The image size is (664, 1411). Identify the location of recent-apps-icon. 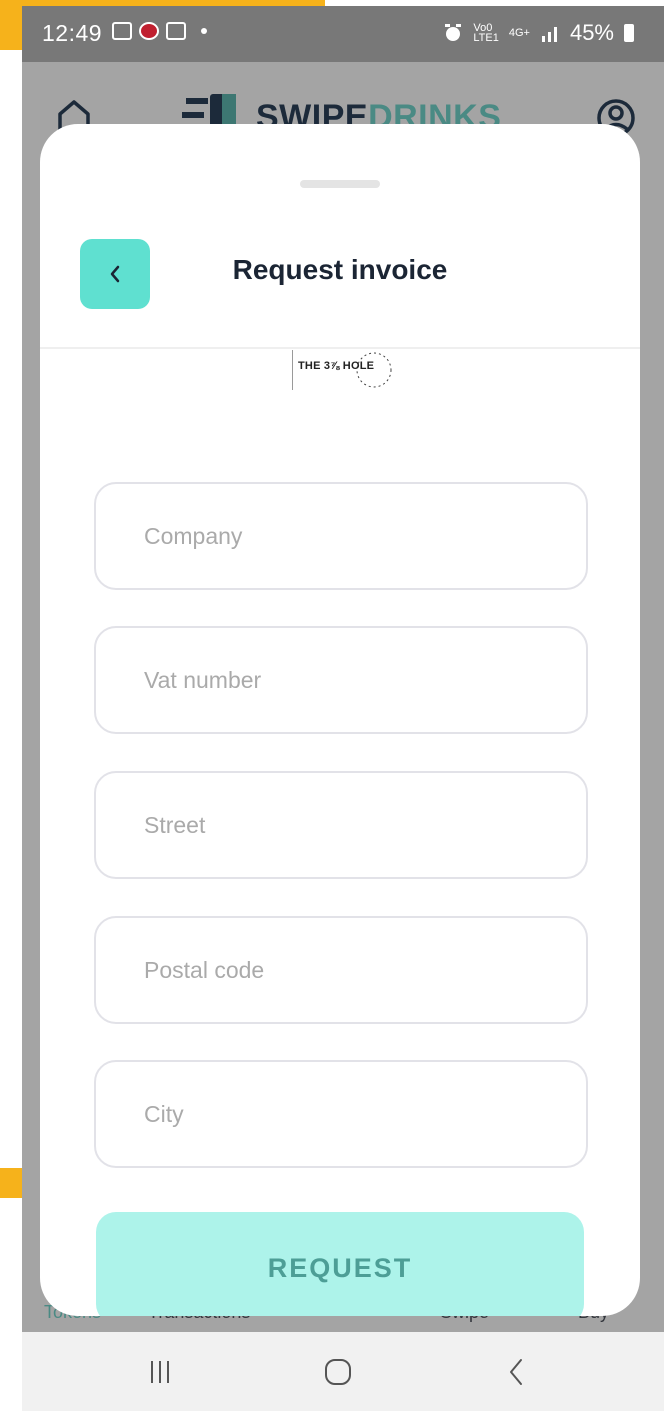
(160, 1372).